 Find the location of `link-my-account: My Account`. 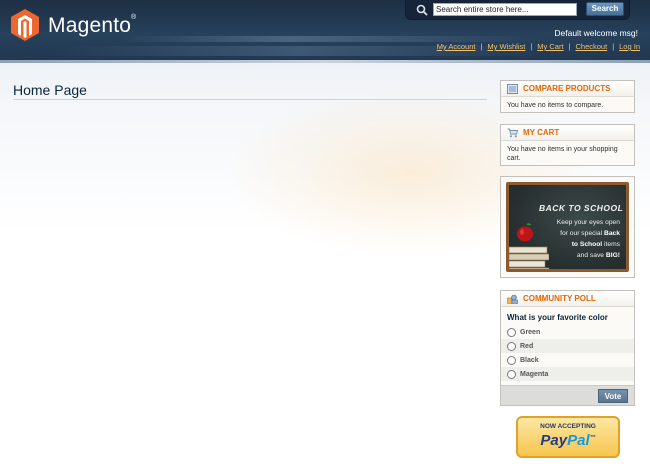

link-my-account: My Account is located at coordinates (456, 46).